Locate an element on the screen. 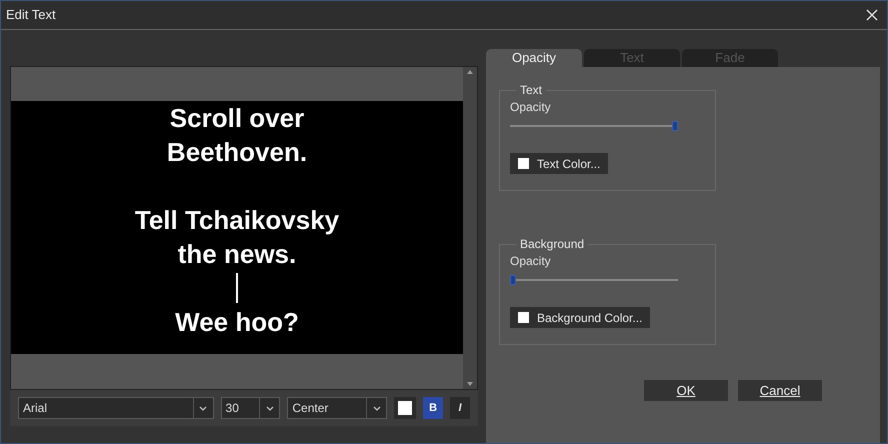 The image size is (888, 444). cancel-button: Cancel is located at coordinates (780, 390).